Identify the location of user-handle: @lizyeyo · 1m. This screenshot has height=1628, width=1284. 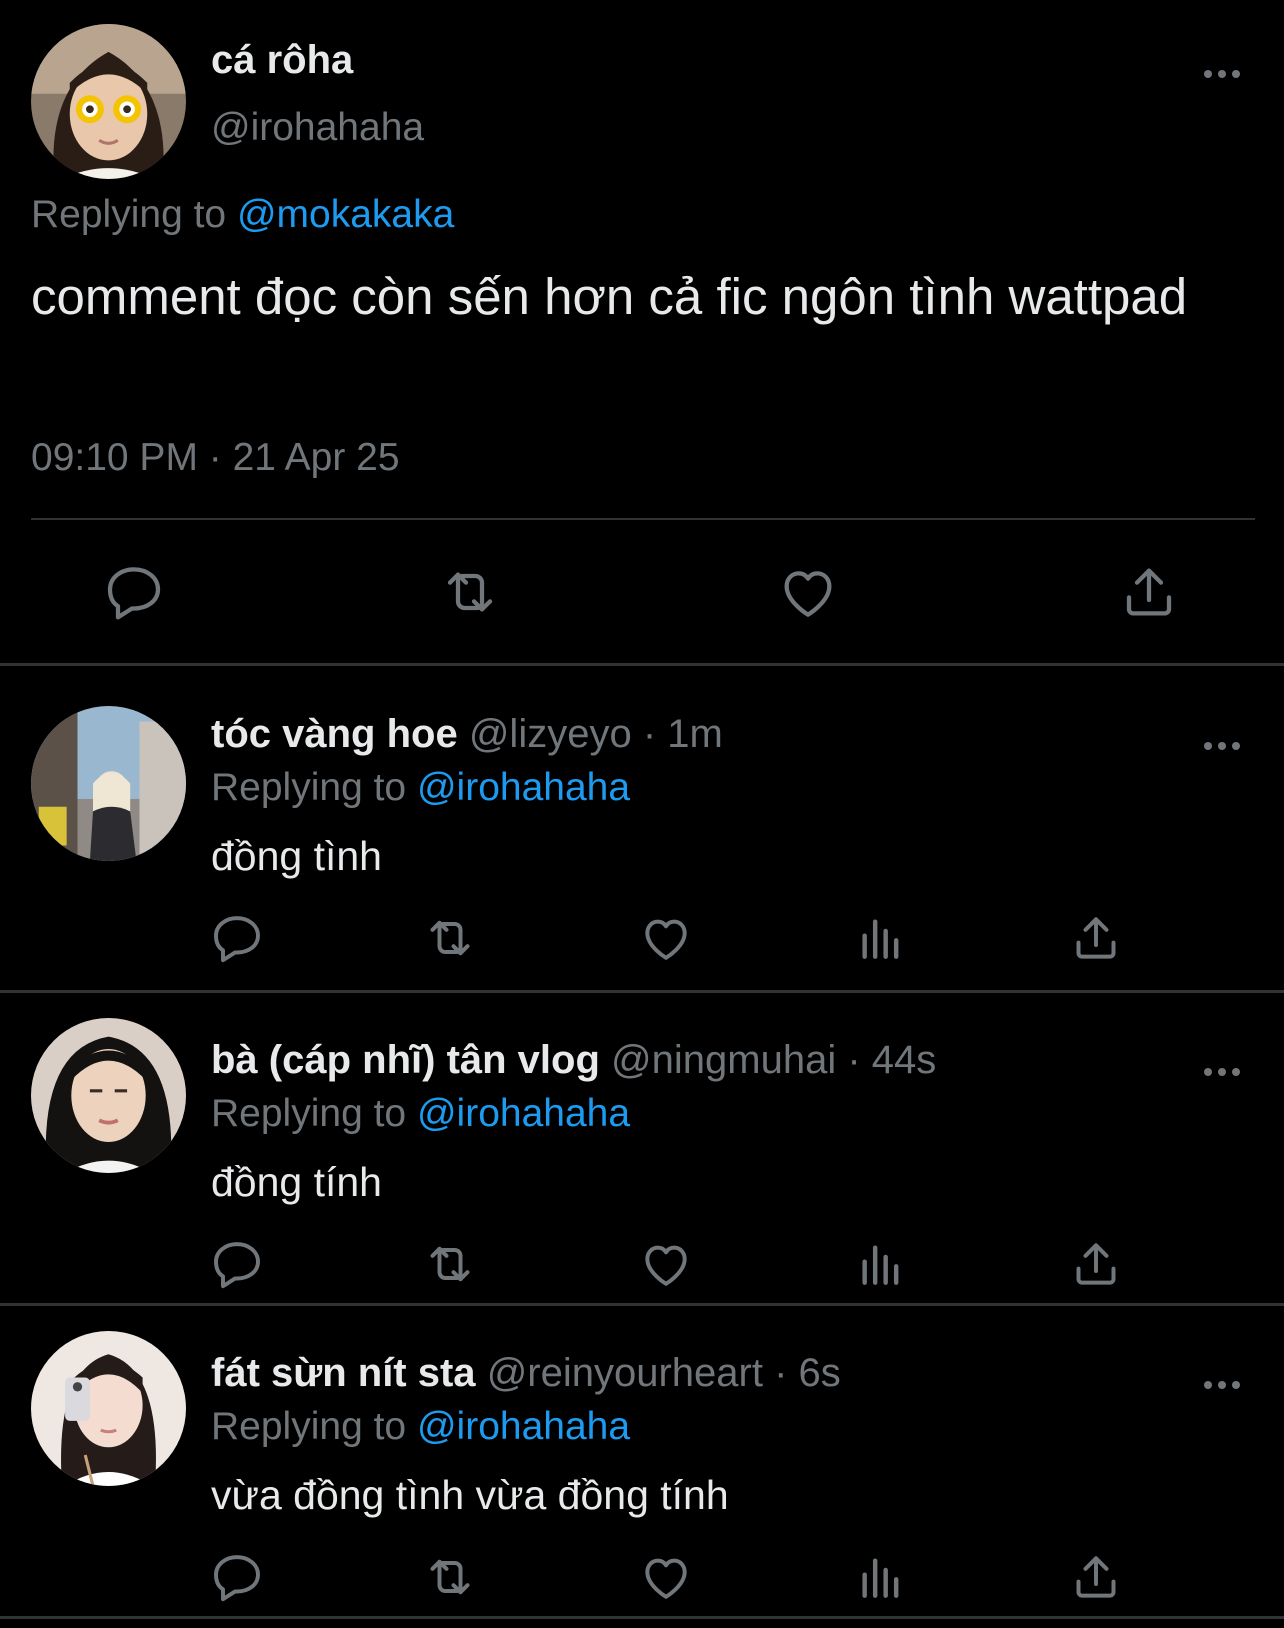
(596, 734).